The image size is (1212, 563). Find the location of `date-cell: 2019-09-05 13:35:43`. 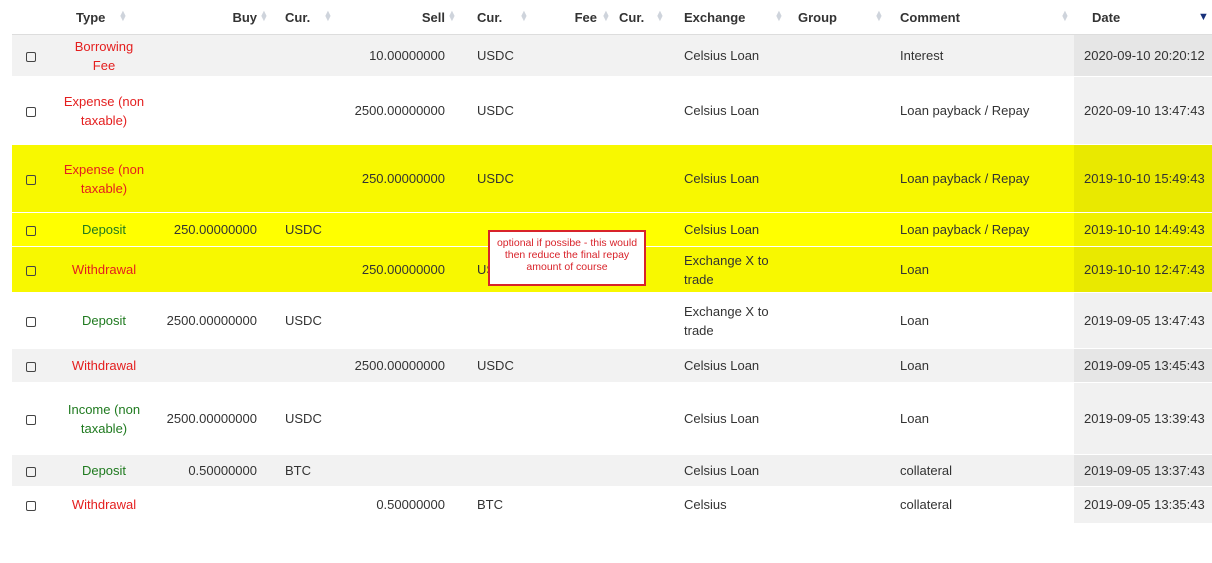

date-cell: 2019-09-05 13:35:43 is located at coordinates (1143, 504).